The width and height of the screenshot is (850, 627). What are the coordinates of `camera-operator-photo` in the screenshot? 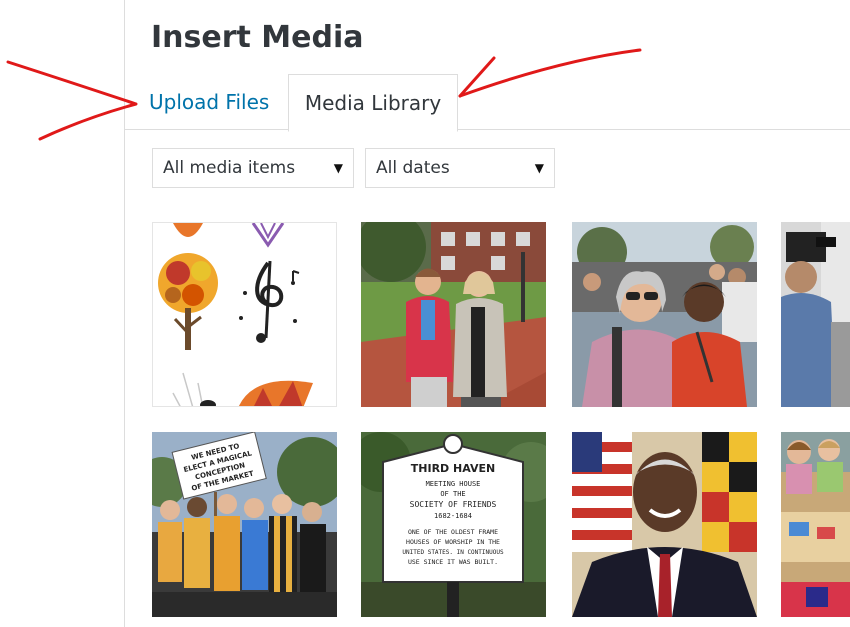 It's located at (815, 314).